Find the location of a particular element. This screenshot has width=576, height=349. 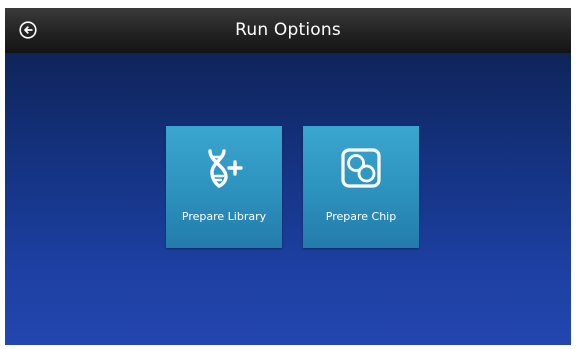

prepare-chip-button: Prepare Chip is located at coordinates (361, 187).